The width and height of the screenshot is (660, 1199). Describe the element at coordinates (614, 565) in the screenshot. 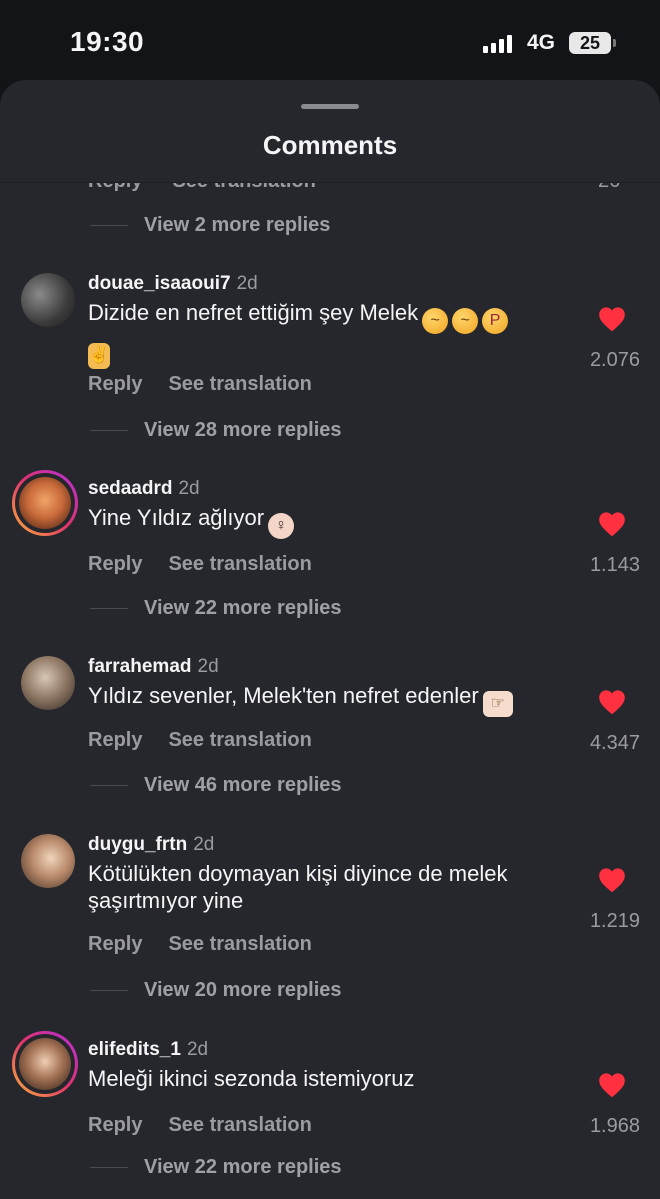

I see `like-count: 1.143` at that location.